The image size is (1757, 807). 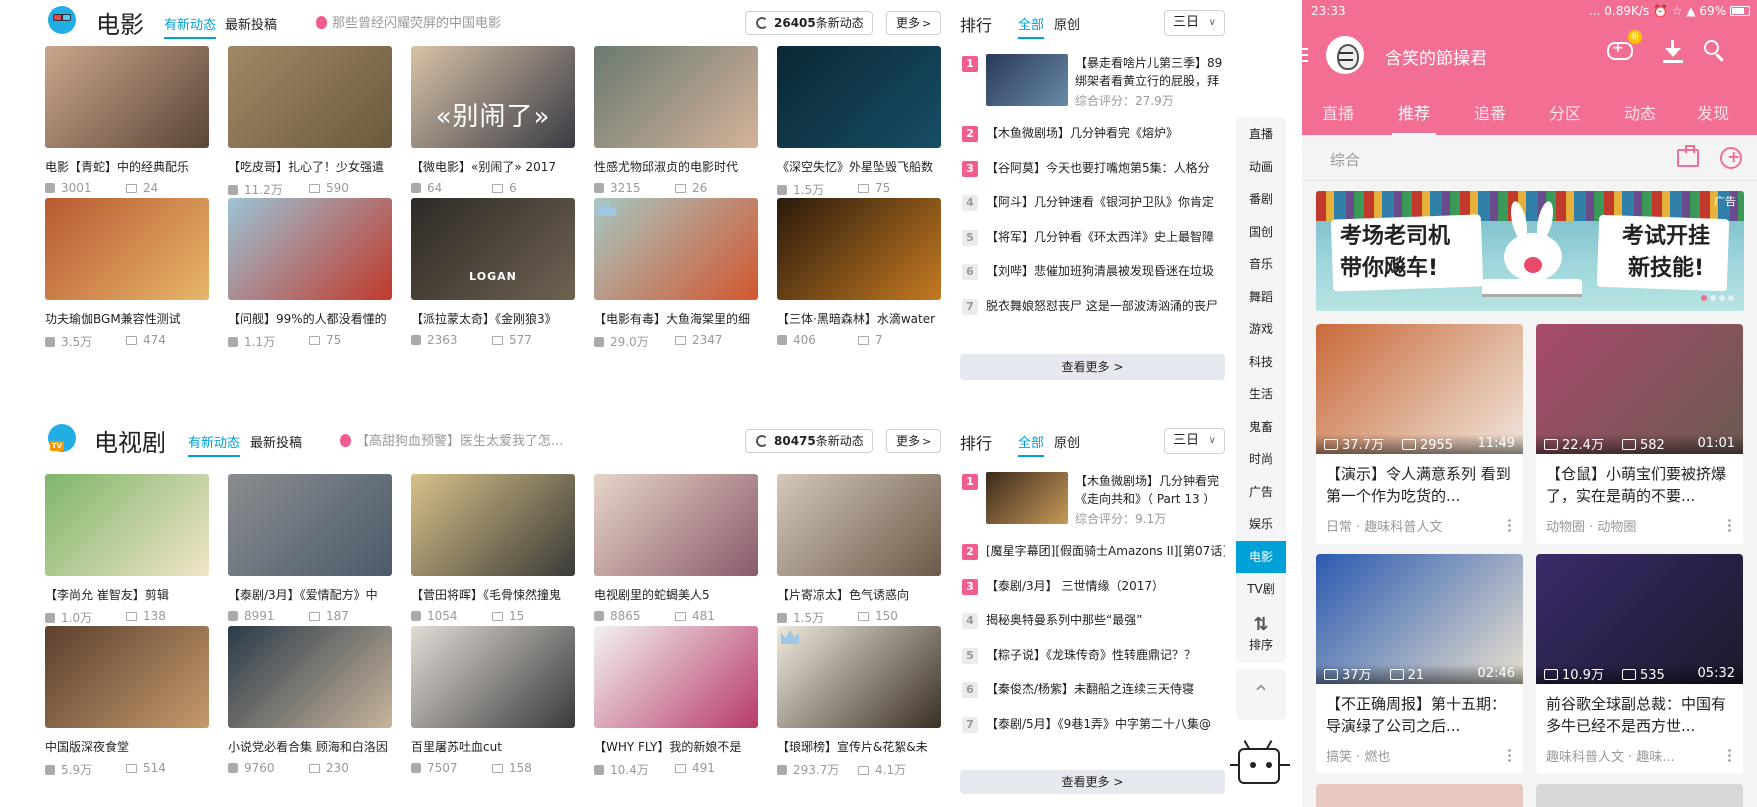 What do you see at coordinates (676, 594) in the screenshot?
I see `video-title: 电视剧里的蛇蝎美人5` at bounding box center [676, 594].